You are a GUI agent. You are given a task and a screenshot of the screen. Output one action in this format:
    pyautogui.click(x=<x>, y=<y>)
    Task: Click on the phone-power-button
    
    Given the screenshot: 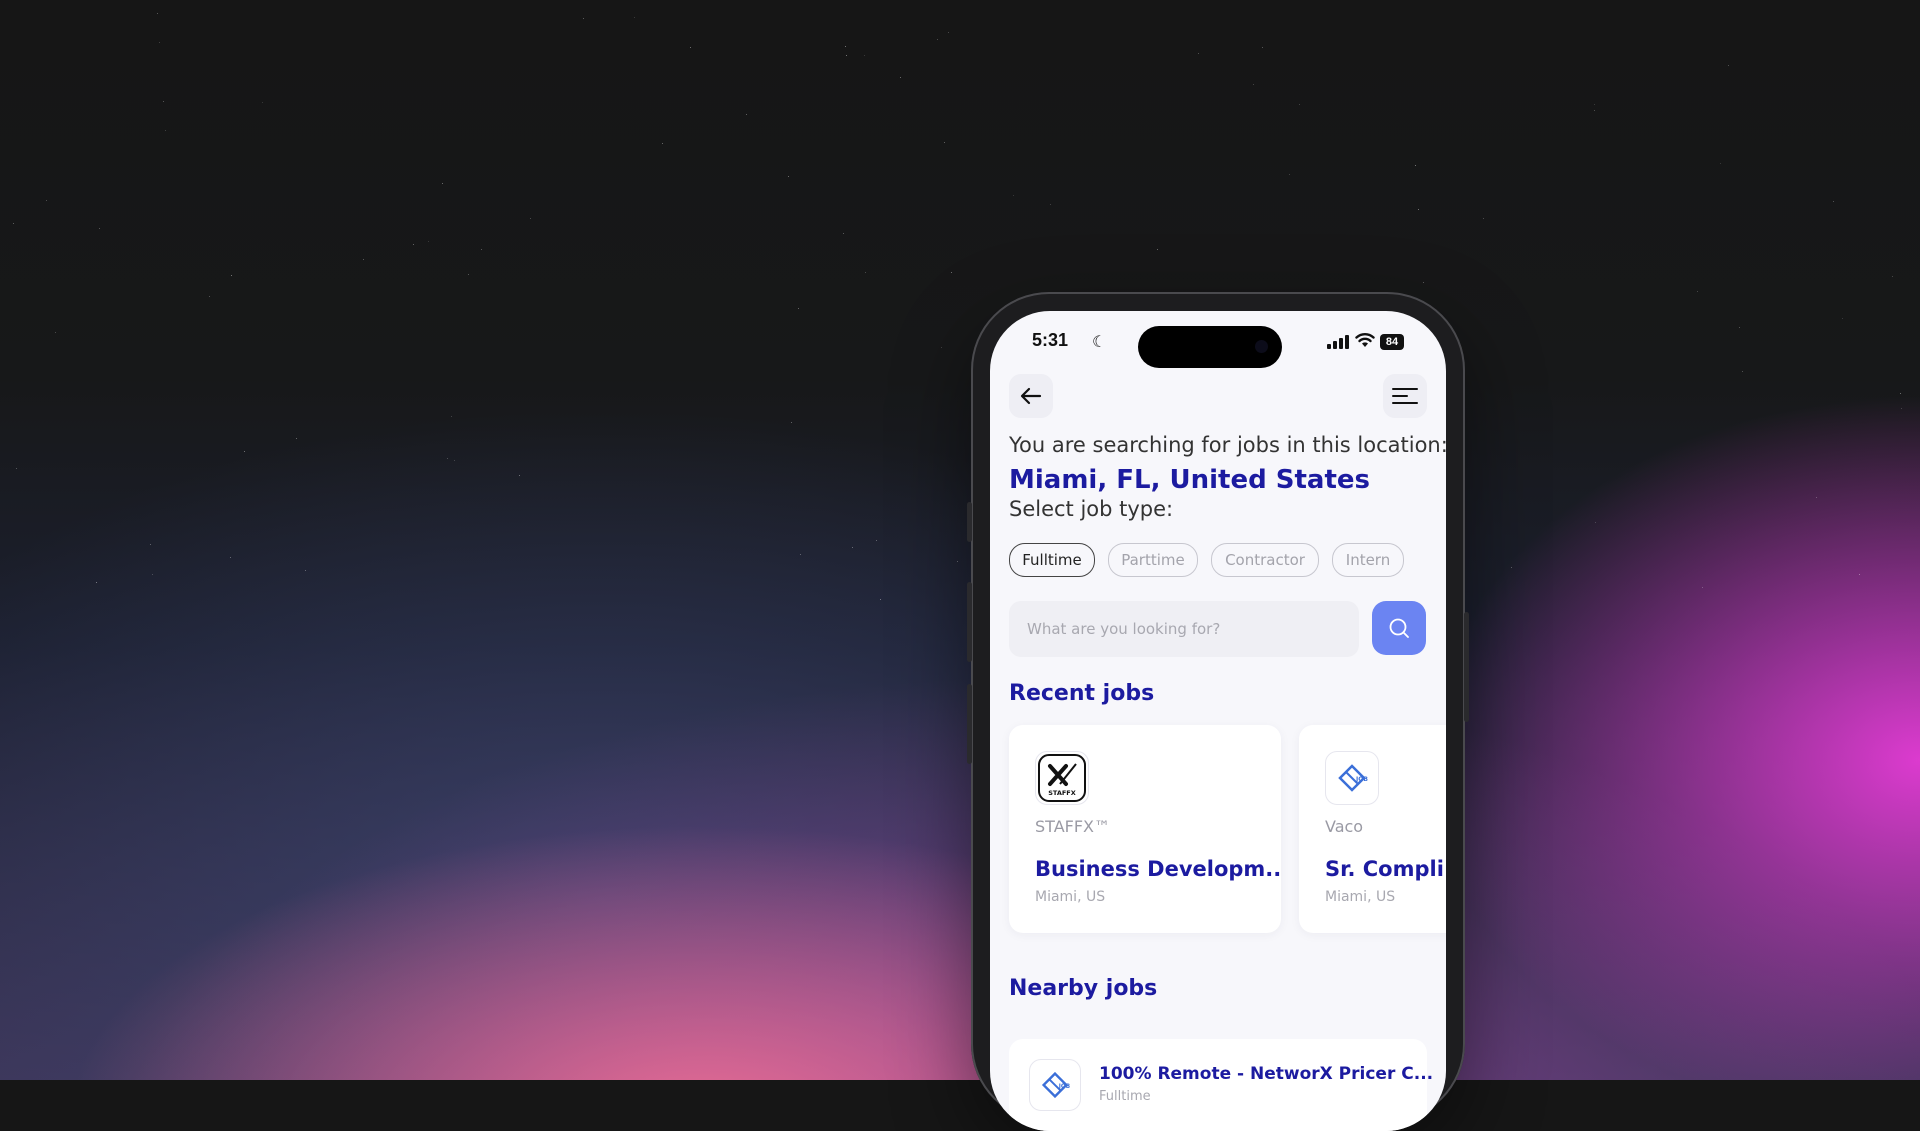 What is the action you would take?
    pyautogui.click(x=1466, y=667)
    